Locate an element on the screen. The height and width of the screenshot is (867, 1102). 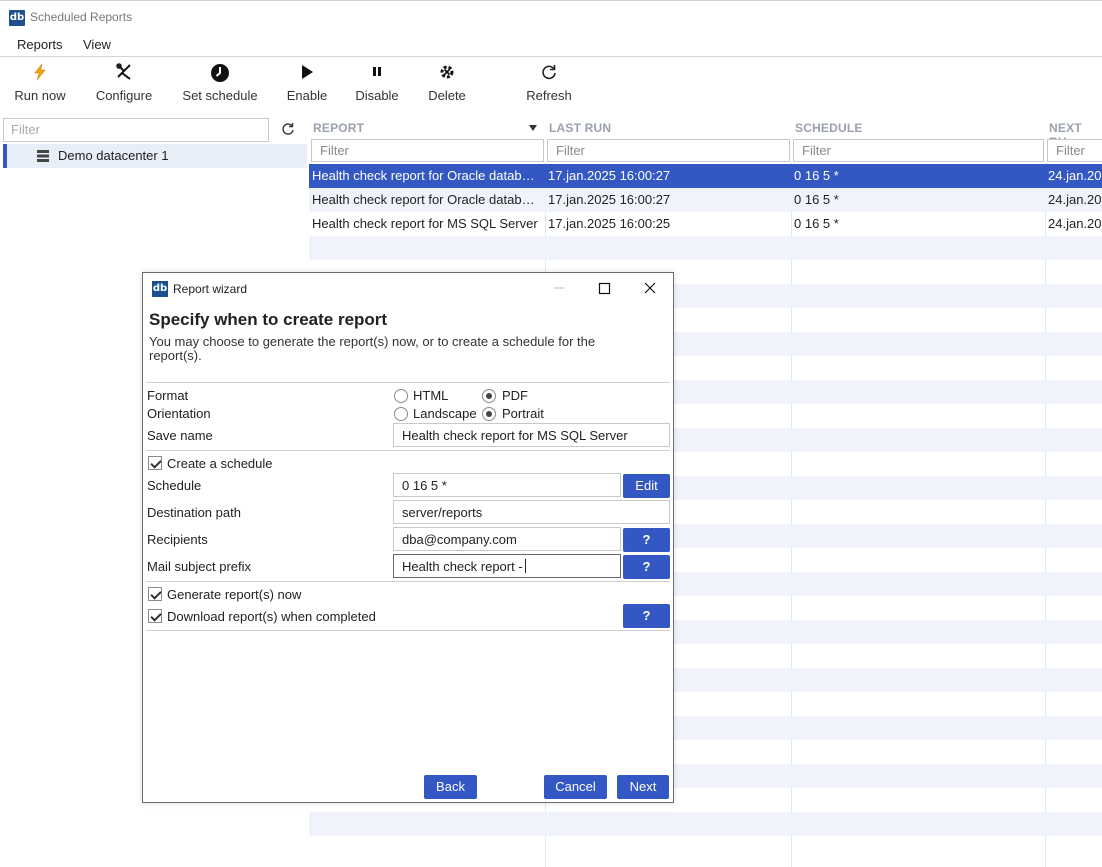
text-caret is located at coordinates (525, 566).